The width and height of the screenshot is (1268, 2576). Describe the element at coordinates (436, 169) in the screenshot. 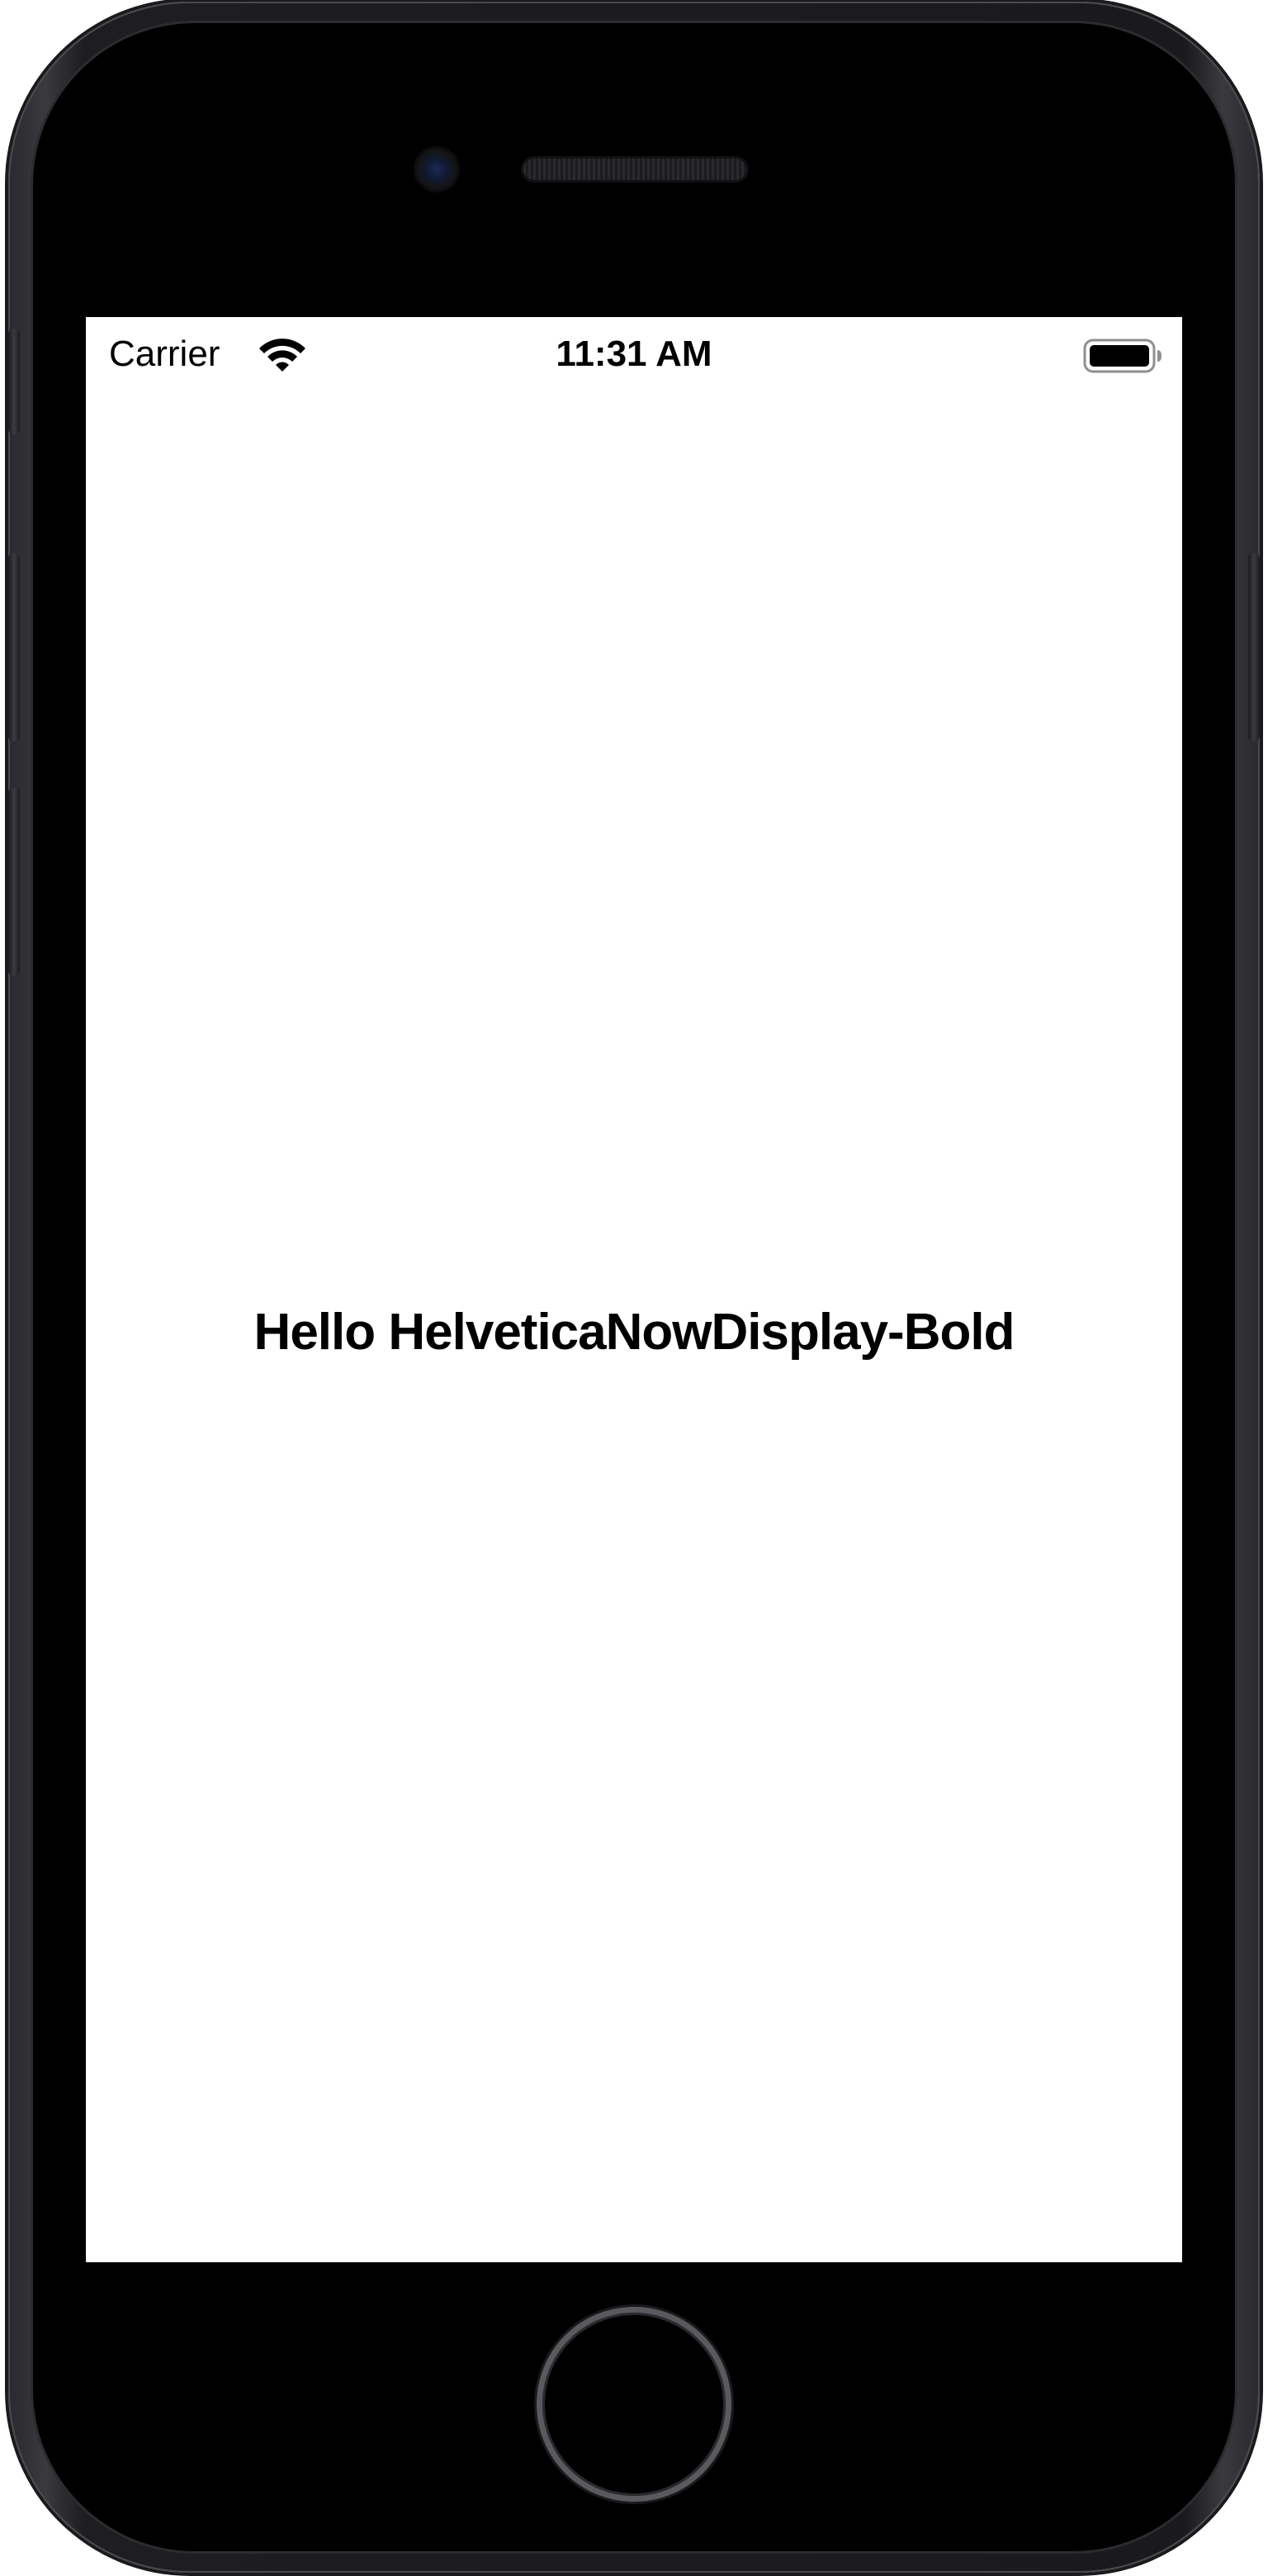

I see `front-camera` at that location.